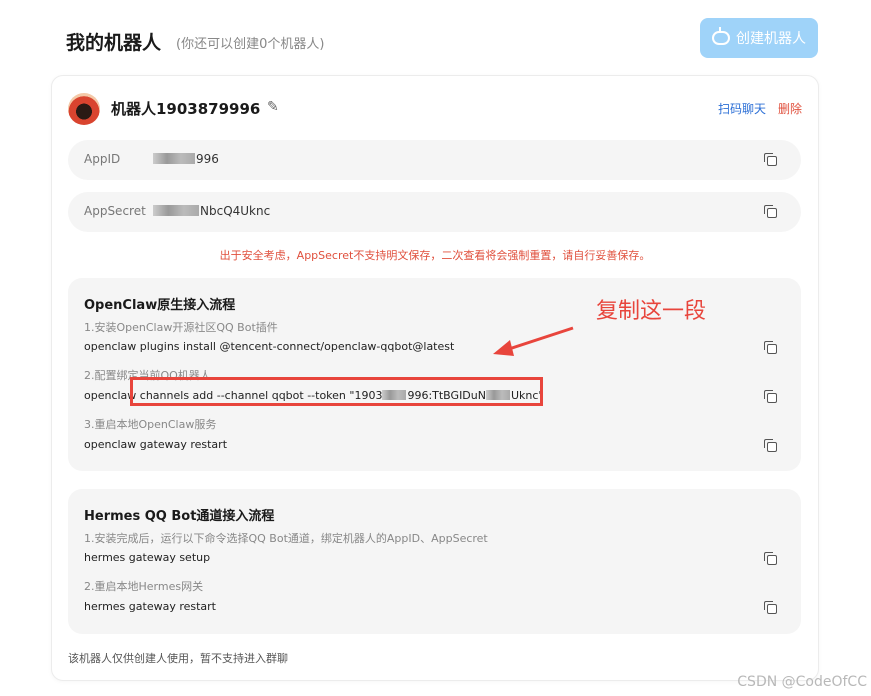  What do you see at coordinates (186, 109) in the screenshot?
I see `bot-name: 机器人1903879996` at bounding box center [186, 109].